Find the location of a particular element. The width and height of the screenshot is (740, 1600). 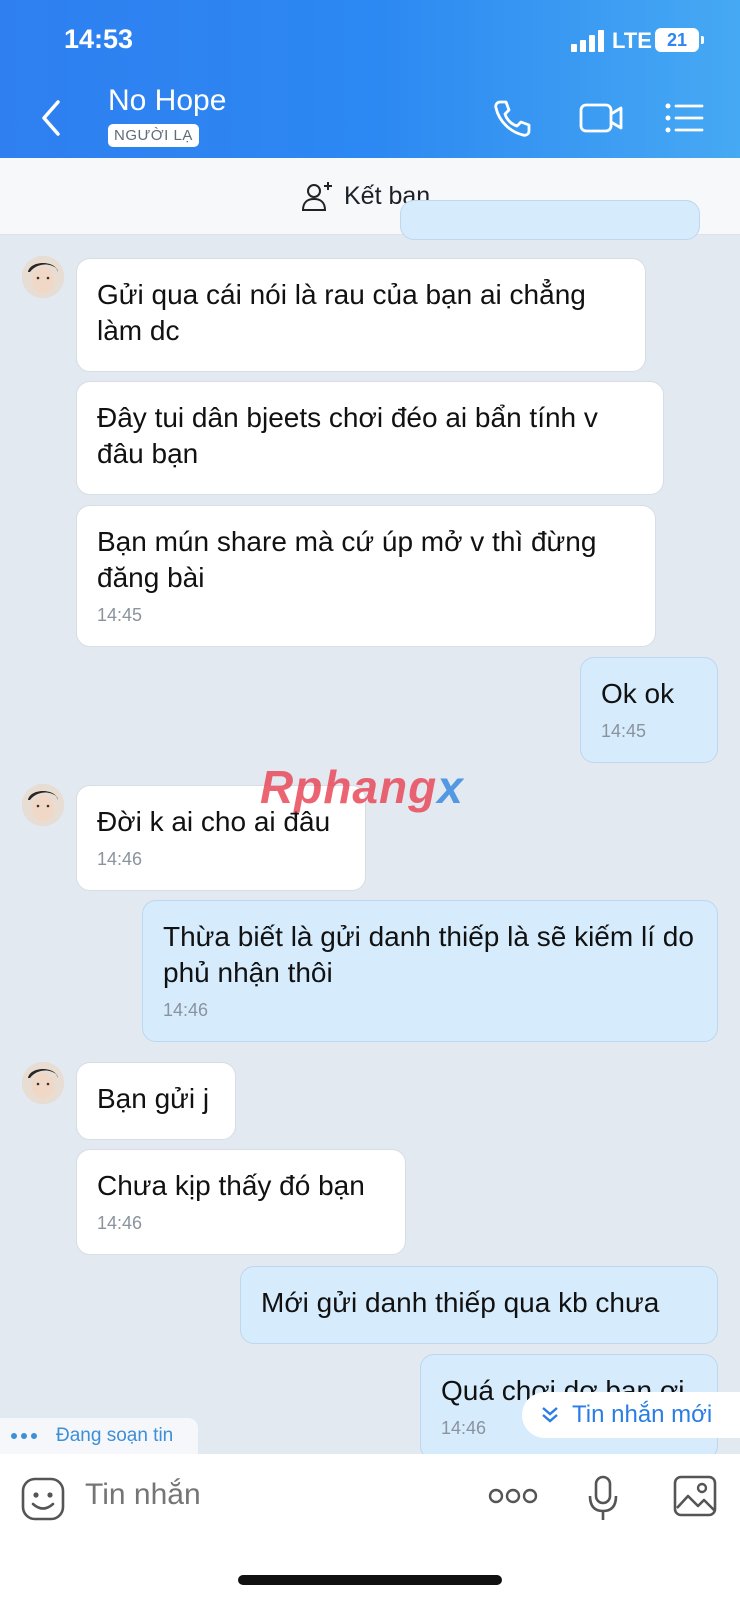

message-bubble-partial is located at coordinates (550, 220).